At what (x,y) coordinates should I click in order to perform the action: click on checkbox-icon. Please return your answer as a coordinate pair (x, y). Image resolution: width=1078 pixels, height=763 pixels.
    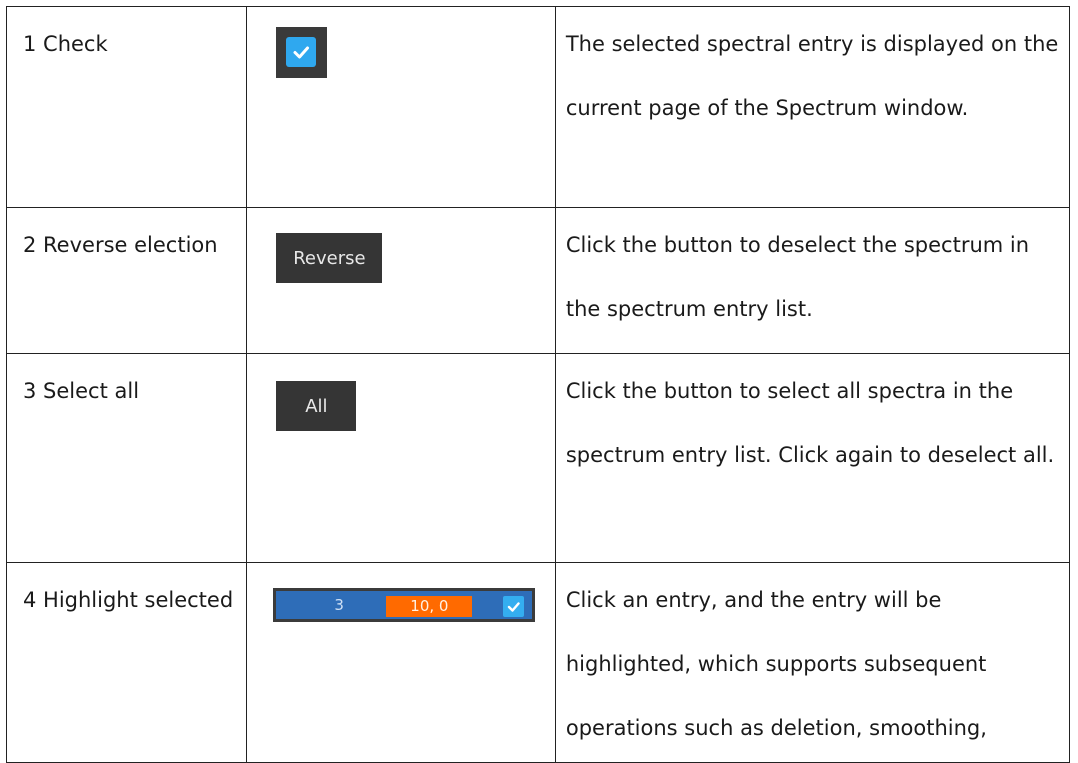
    Looking at the image, I should click on (301, 52).